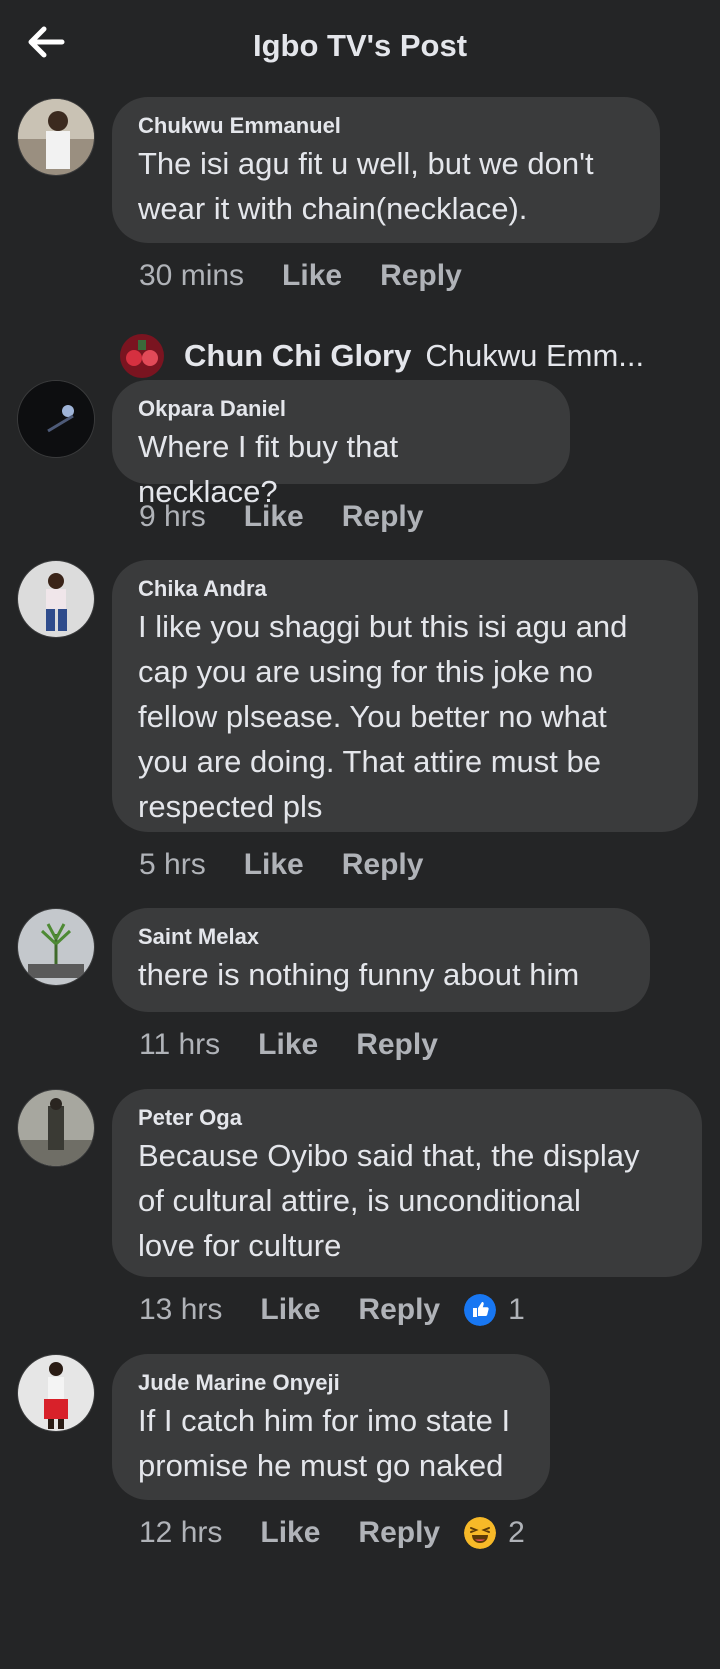 The width and height of the screenshot is (720, 1669). I want to click on comment-actions: 5 hrs Like Reply, so click(281, 865).